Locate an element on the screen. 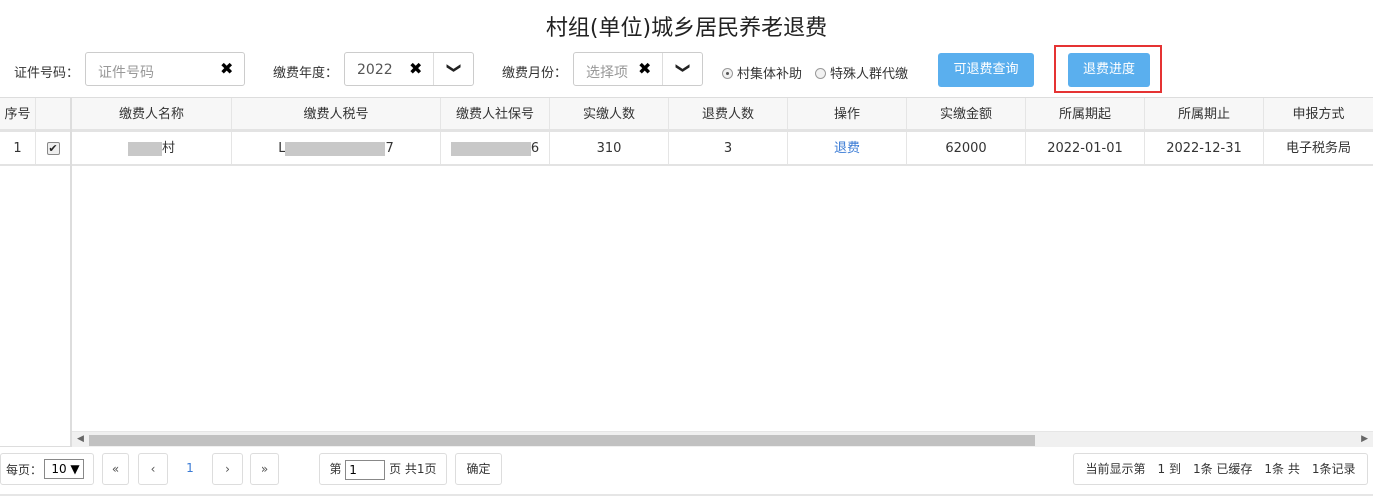  month-label: 缴费月份： is located at coordinates (535, 73).